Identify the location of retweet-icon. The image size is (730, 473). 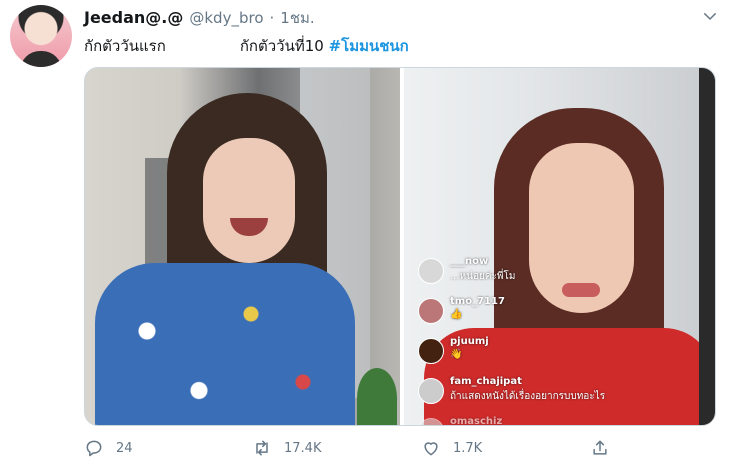
(262, 448).